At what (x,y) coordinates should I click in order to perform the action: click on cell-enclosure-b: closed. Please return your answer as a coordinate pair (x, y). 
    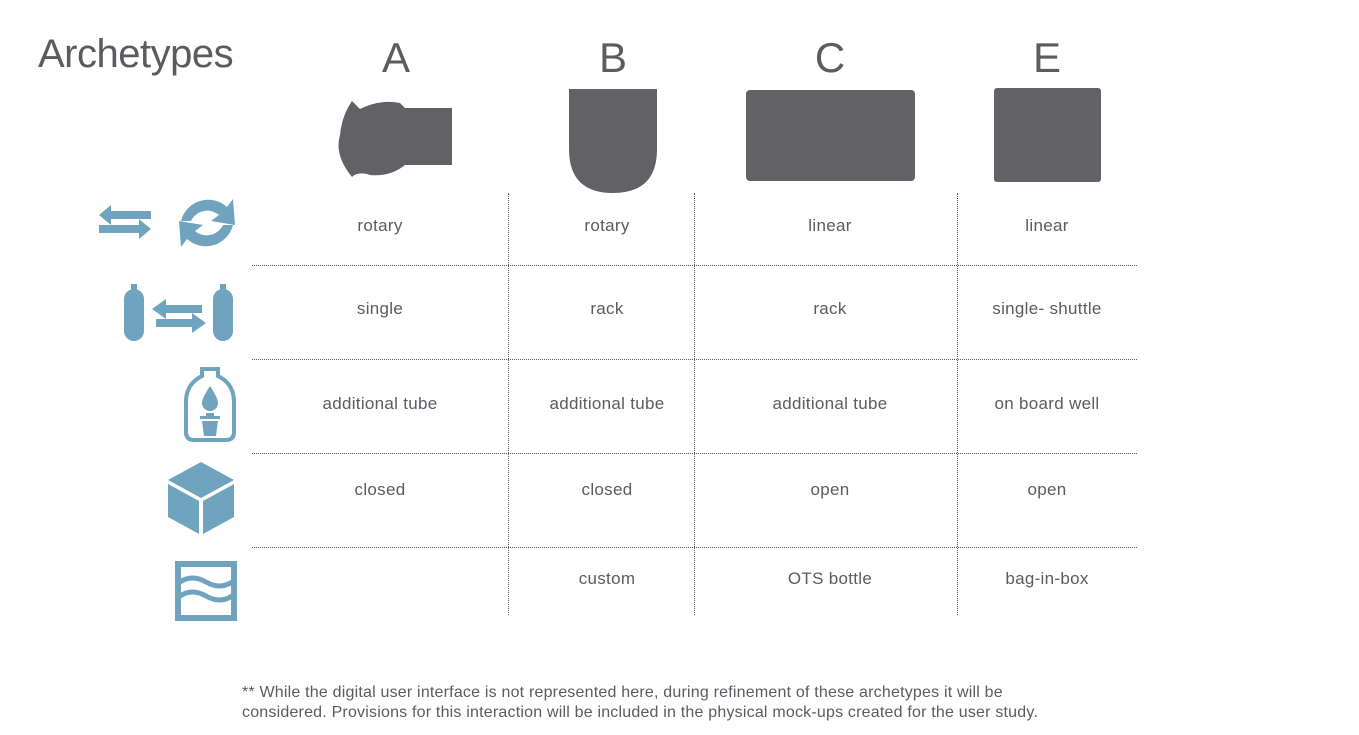
    Looking at the image, I should click on (607, 489).